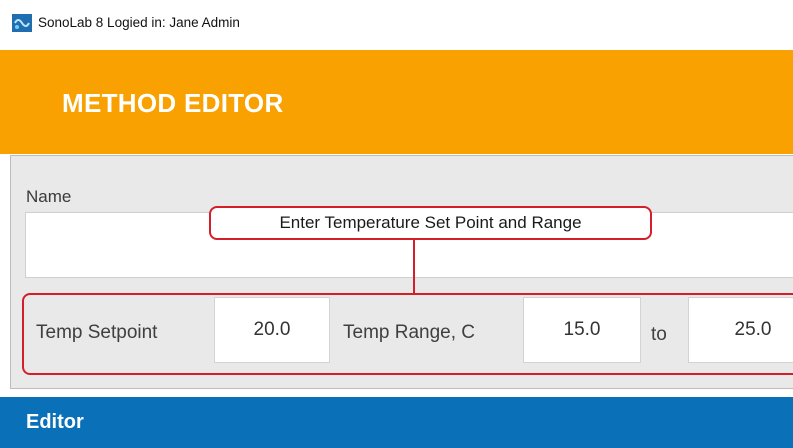 This screenshot has width=793, height=448. I want to click on editor-section-header: Editor, so click(396, 422).